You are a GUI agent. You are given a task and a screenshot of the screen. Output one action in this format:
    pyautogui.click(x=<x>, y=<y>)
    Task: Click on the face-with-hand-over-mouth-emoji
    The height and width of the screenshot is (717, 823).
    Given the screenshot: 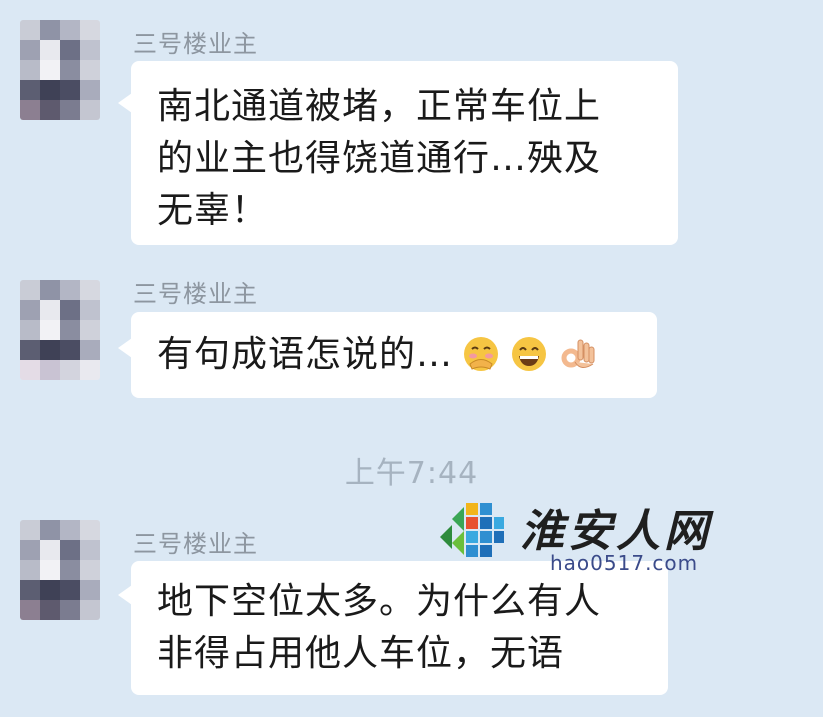 What is the action you would take?
    pyautogui.click(x=481, y=354)
    